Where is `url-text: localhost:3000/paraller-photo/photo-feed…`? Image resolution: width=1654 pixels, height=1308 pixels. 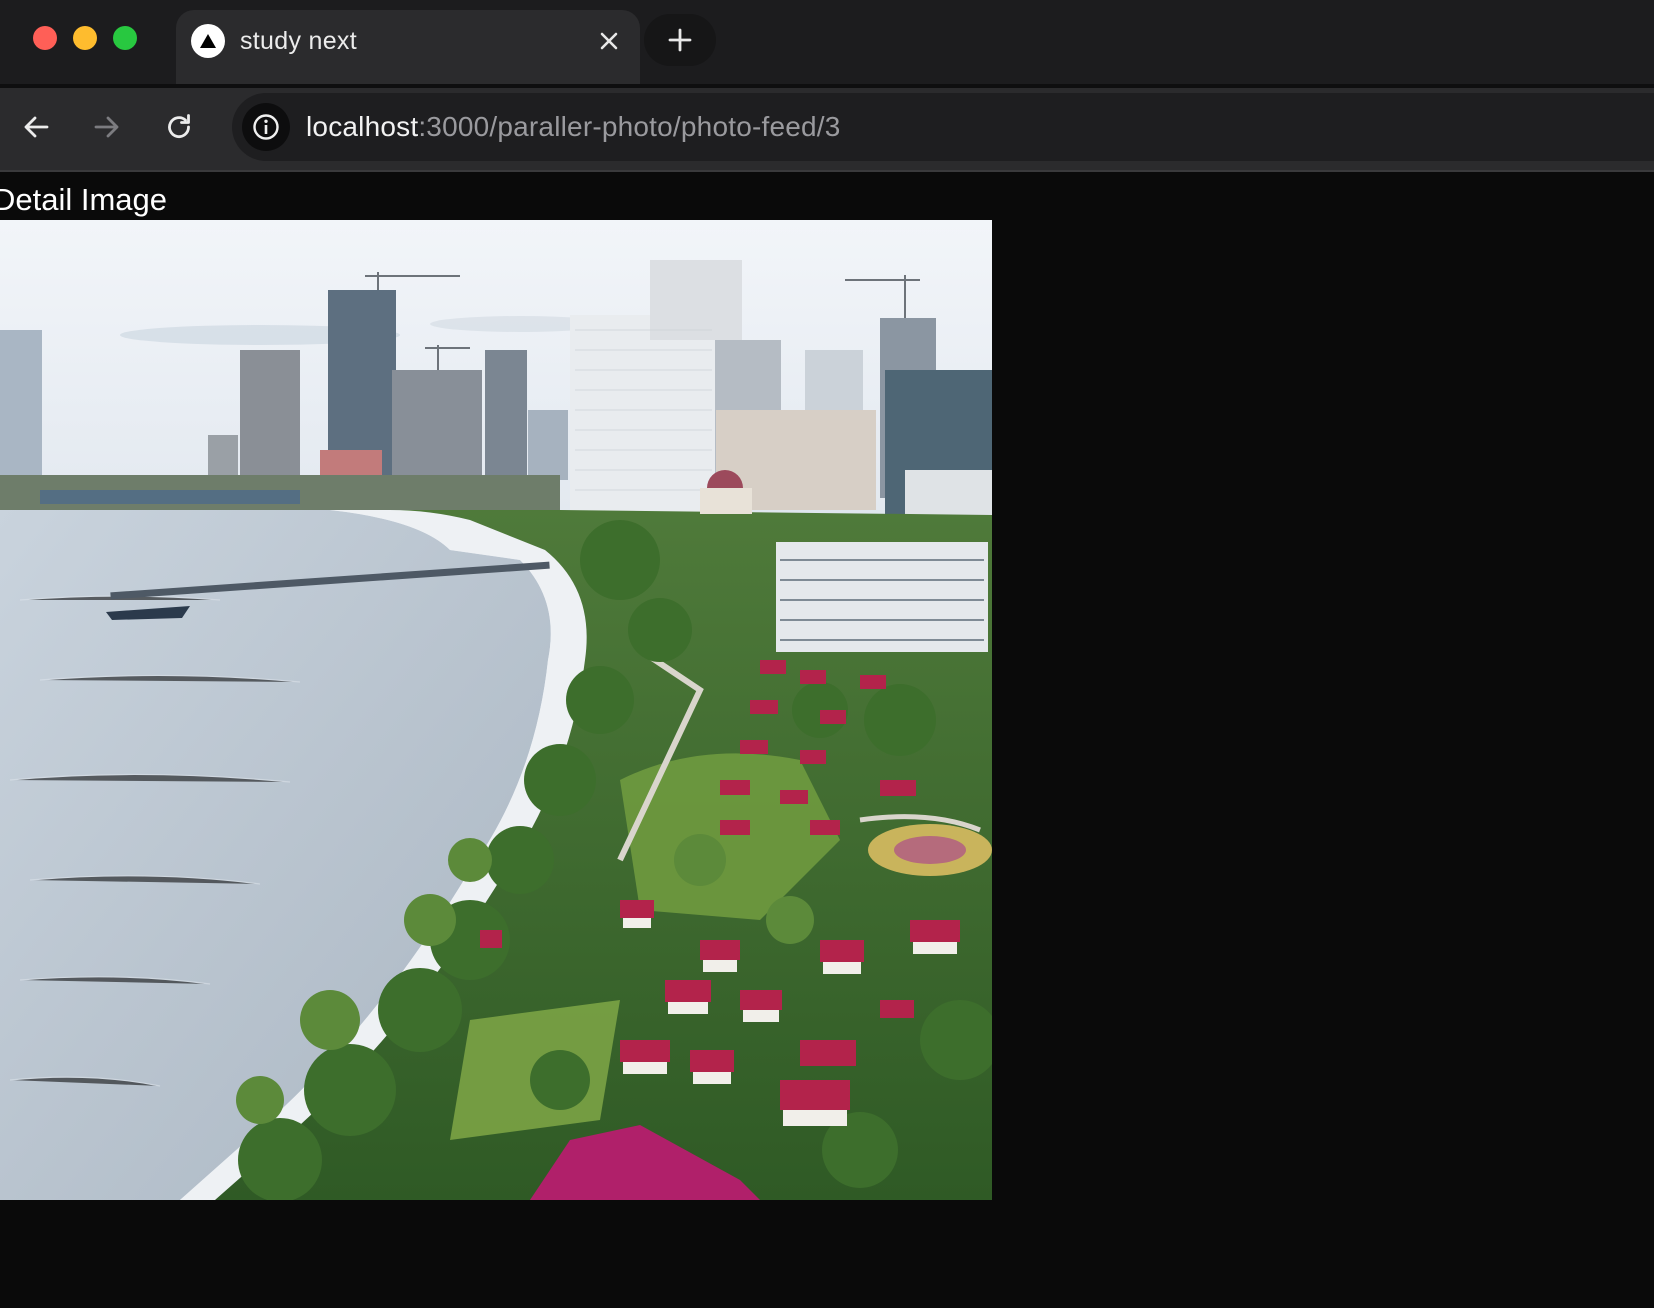
url-text: localhost:3000/paraller-photo/photo-feed… is located at coordinates (573, 127).